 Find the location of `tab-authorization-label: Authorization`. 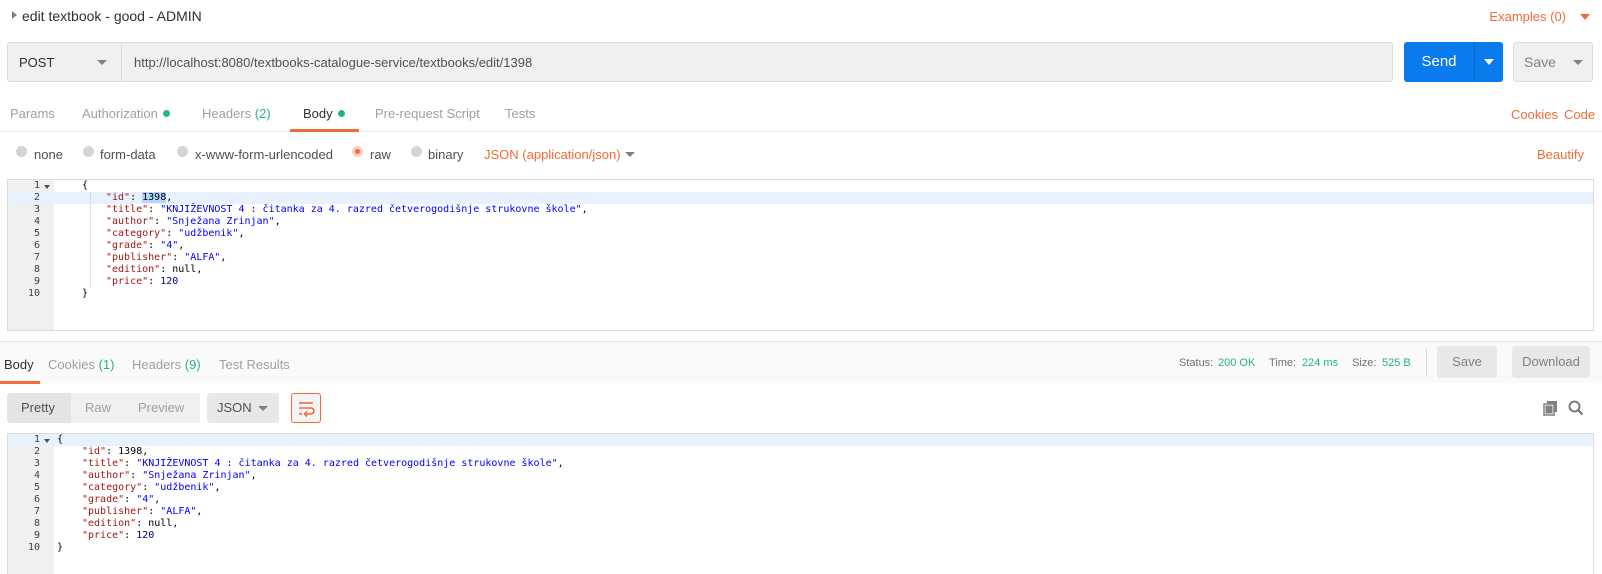

tab-authorization-label: Authorization is located at coordinates (120, 113).